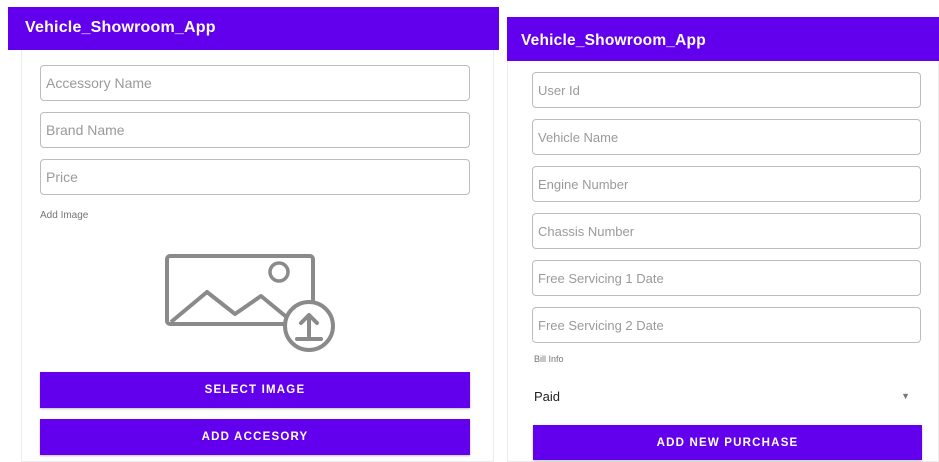  I want to click on engine-number-input, so click(726, 184).